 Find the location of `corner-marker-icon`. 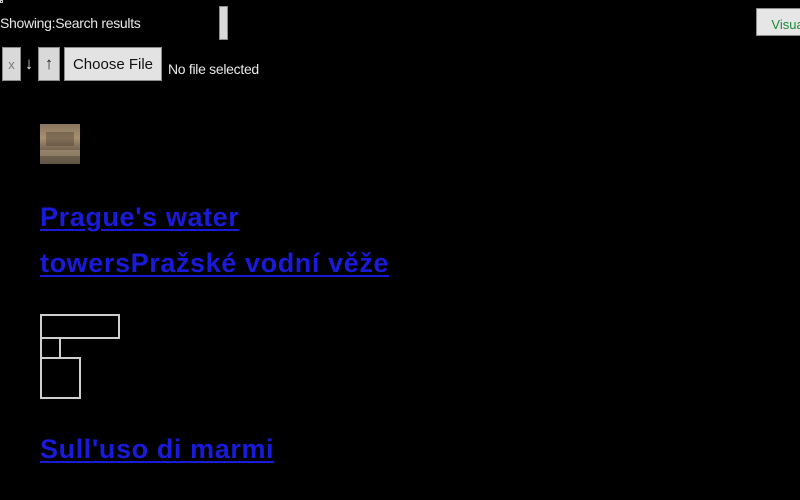

corner-marker-icon is located at coordinates (1, 1).